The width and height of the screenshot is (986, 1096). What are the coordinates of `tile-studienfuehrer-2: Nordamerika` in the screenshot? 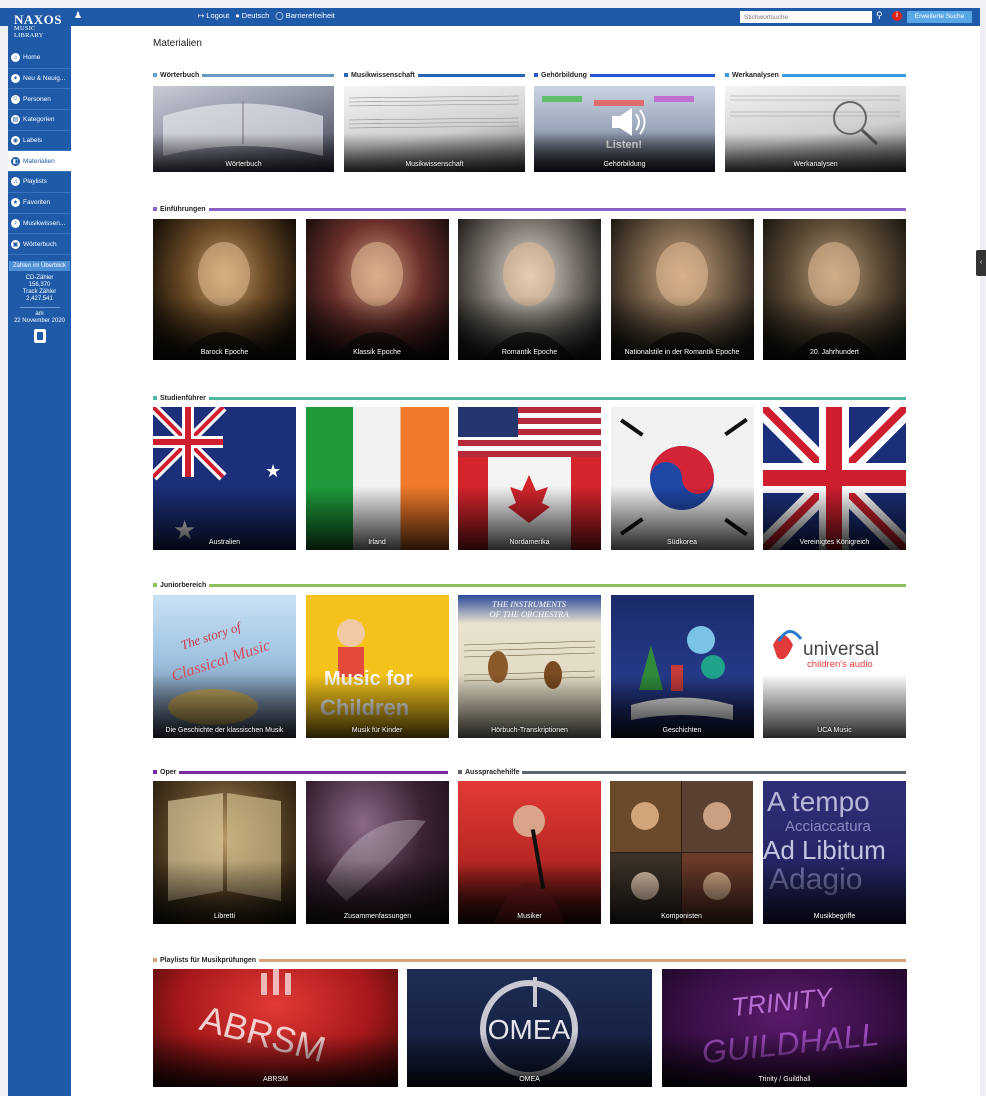 It's located at (529, 478).